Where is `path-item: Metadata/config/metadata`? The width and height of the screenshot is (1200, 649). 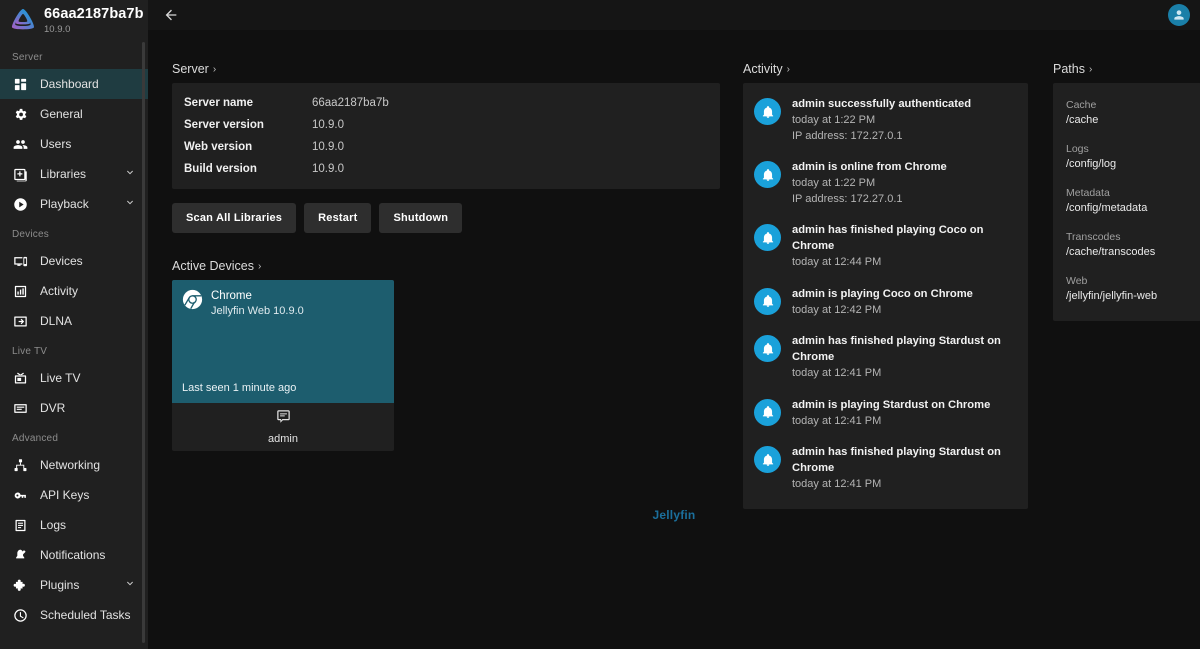 path-item: Metadata/config/metadata is located at coordinates (1126, 201).